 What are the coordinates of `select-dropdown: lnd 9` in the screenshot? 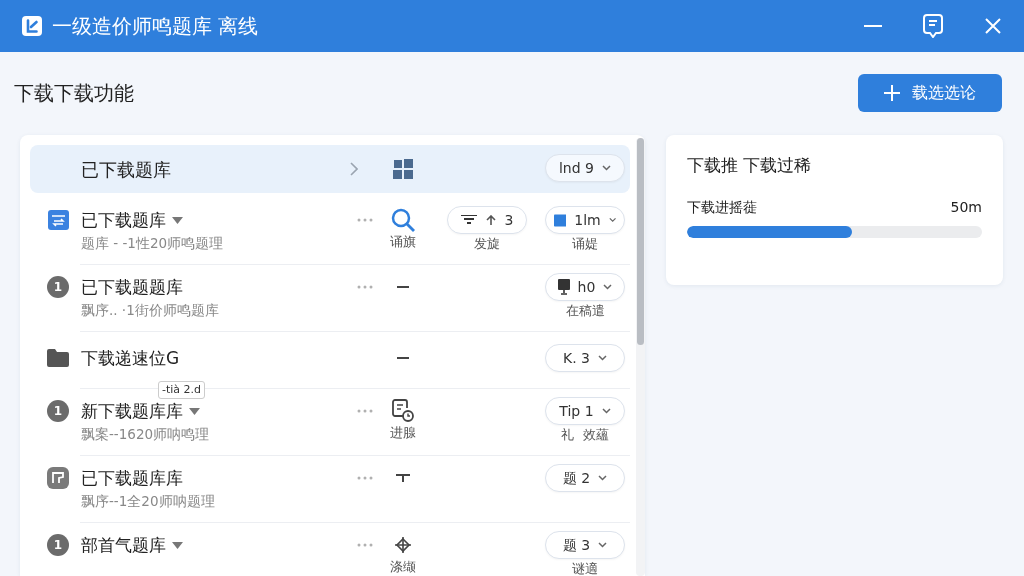 It's located at (585, 168).